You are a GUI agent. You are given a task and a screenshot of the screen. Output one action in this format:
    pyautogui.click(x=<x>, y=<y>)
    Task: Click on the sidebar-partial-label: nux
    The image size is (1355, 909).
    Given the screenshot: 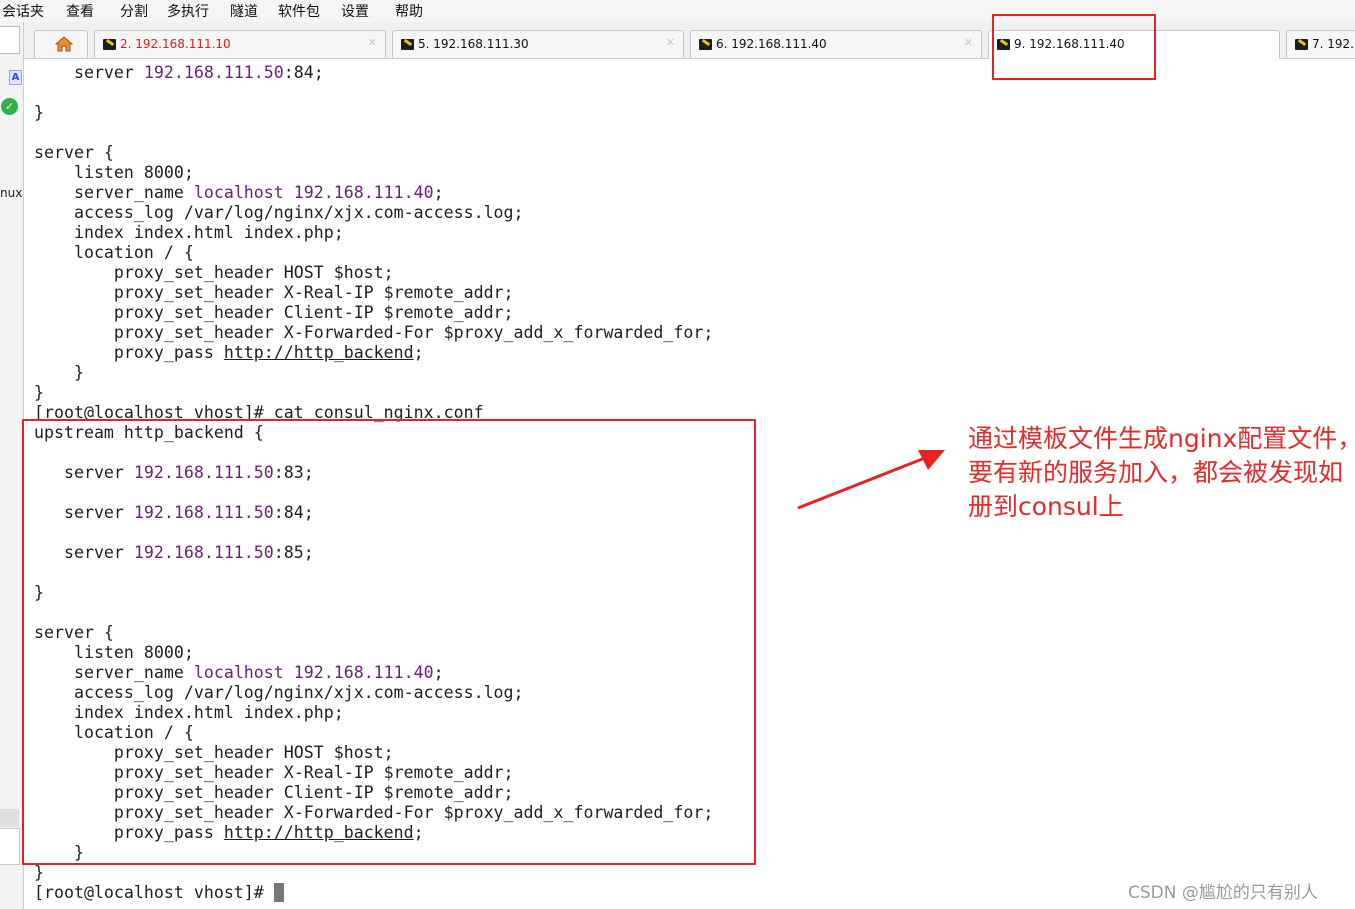 What is the action you would take?
    pyautogui.click(x=11, y=193)
    